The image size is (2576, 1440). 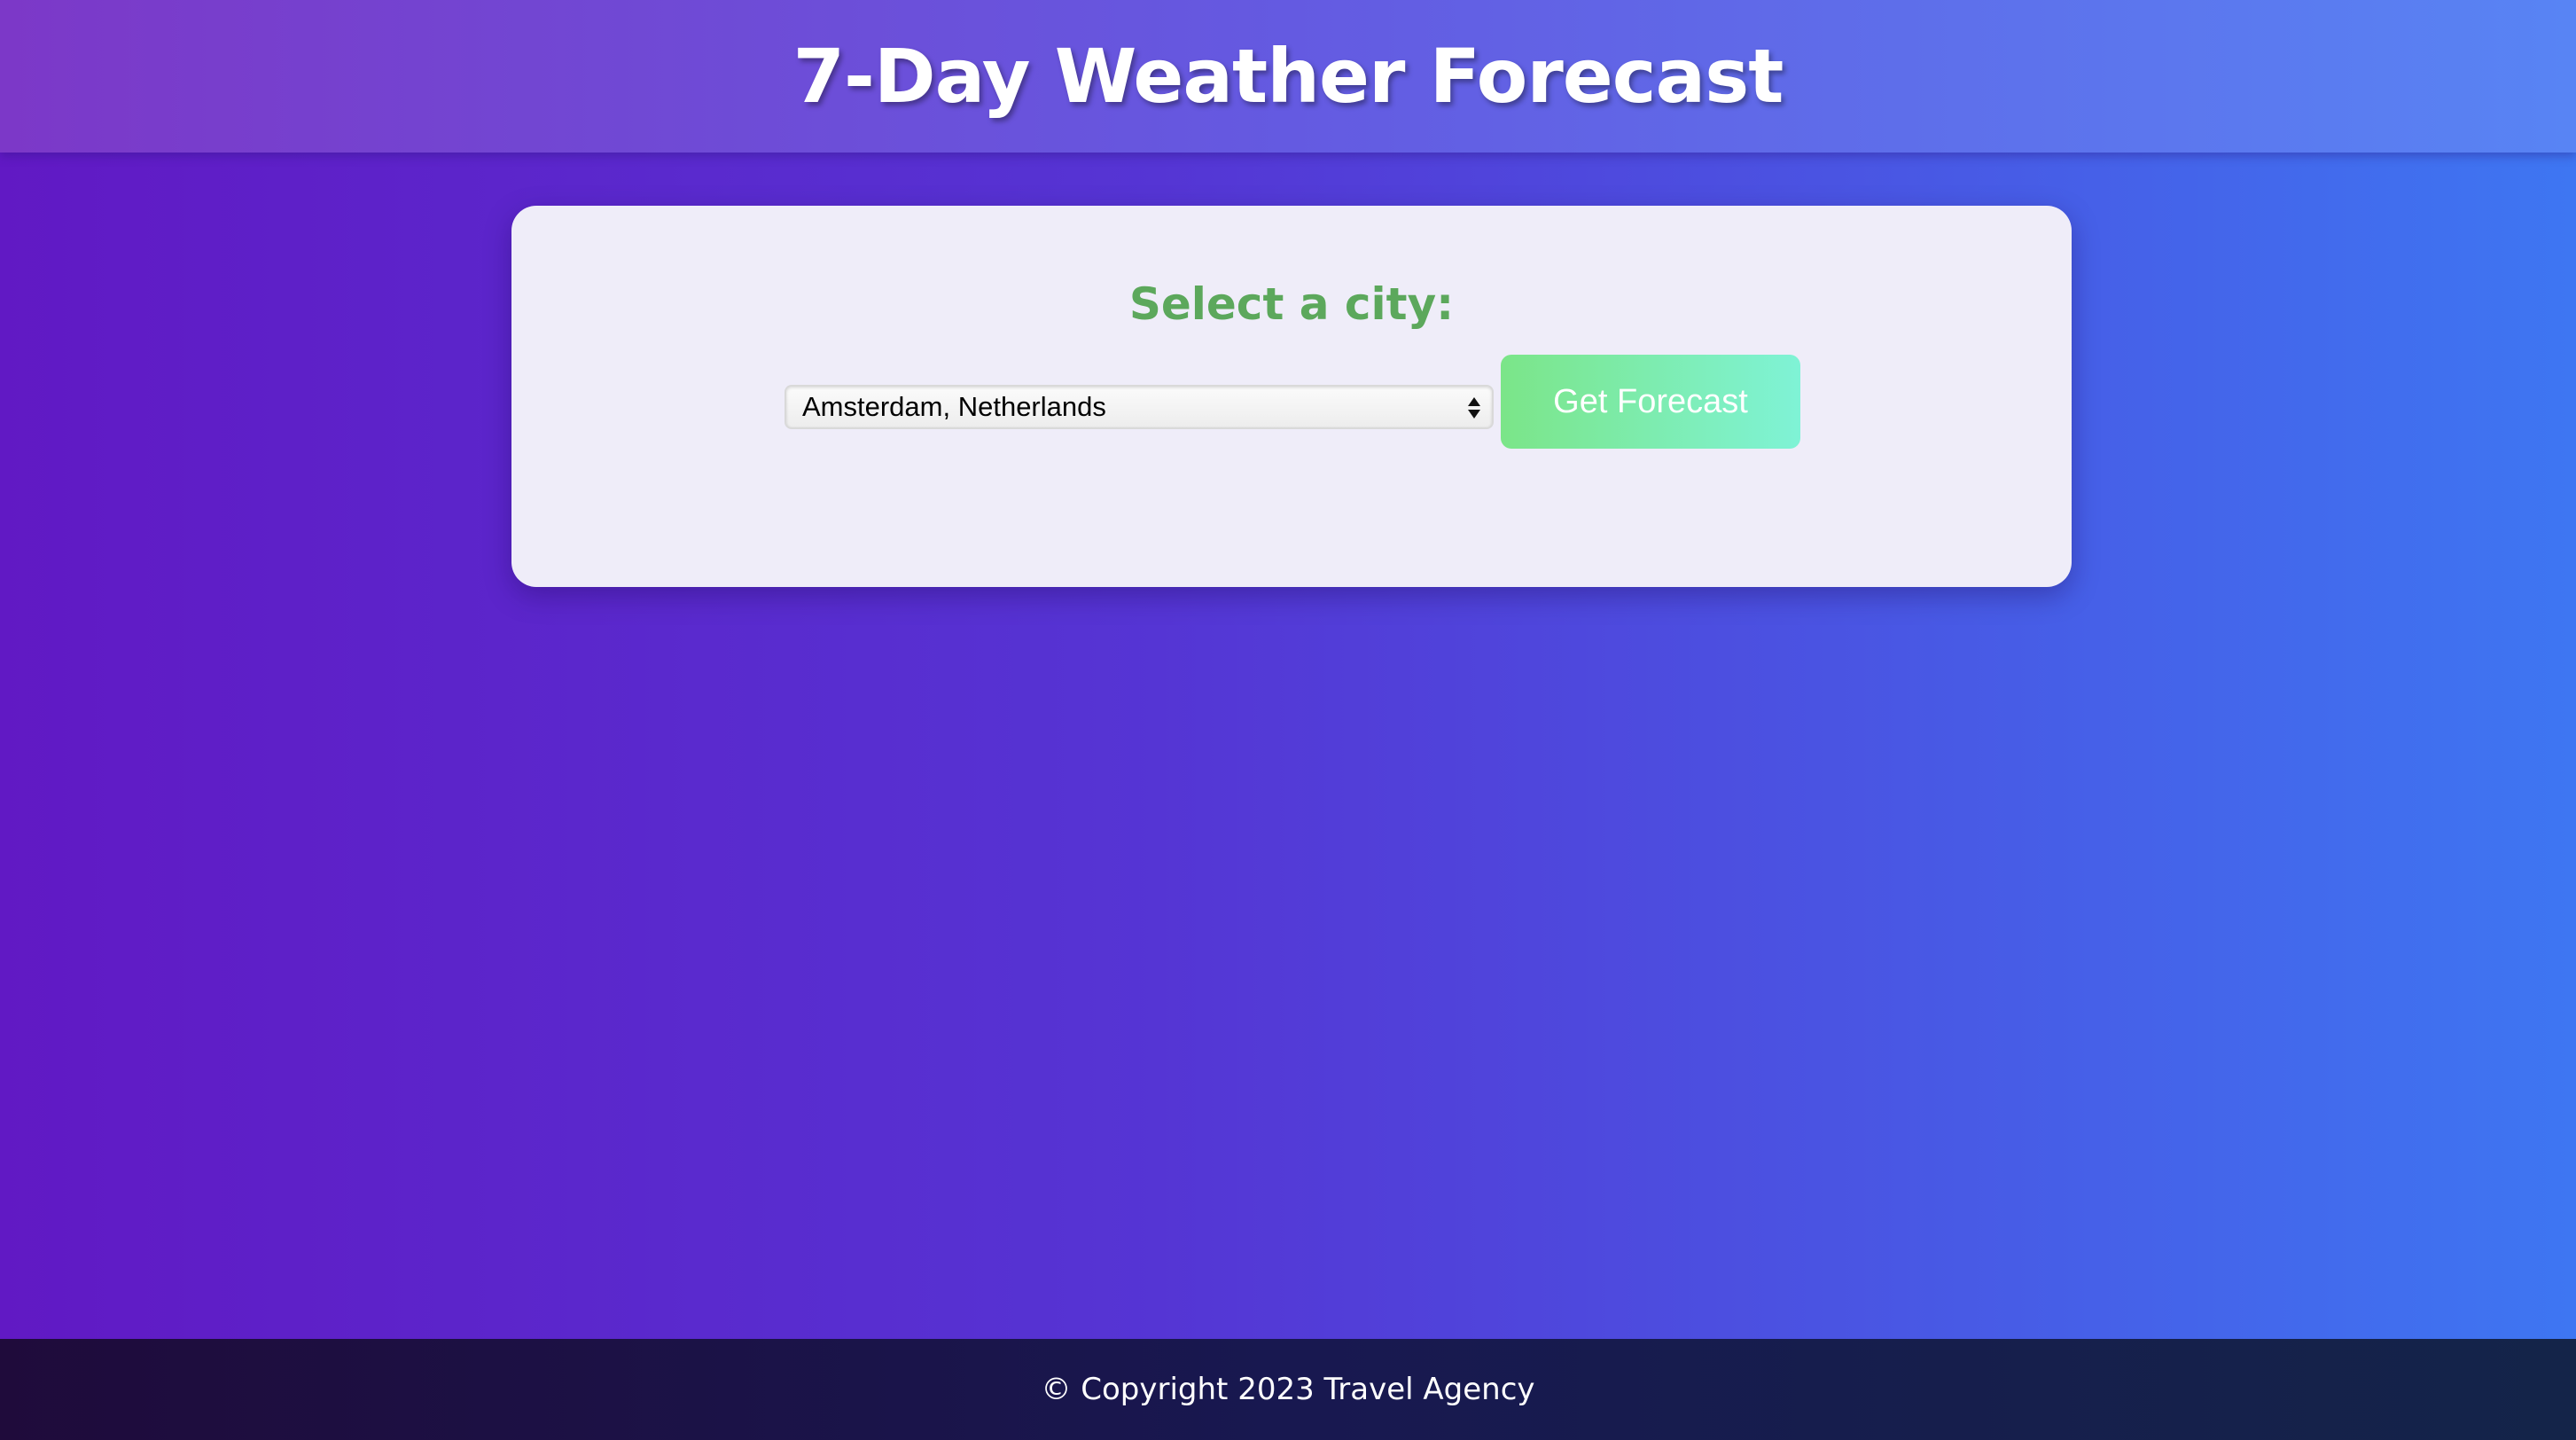 I want to click on page-footer: © Copyright 2023 Travel Agency, so click(x=1288, y=1389).